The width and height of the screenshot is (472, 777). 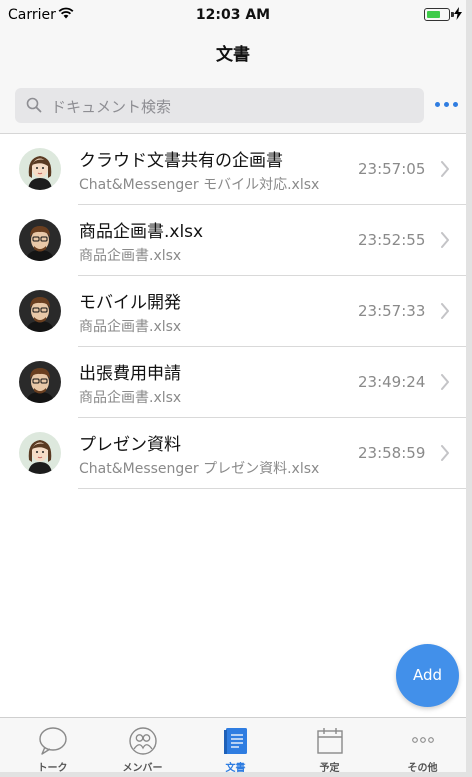 What do you see at coordinates (130, 445) in the screenshot?
I see `document-title: プレゼン資料` at bounding box center [130, 445].